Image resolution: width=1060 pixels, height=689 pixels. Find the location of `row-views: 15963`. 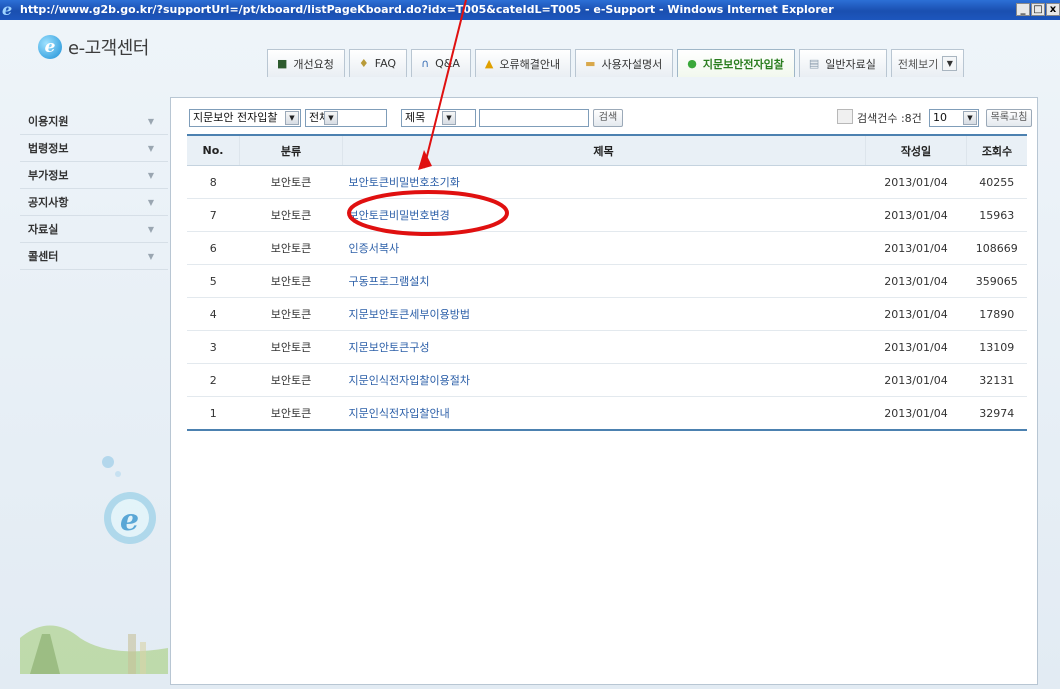

row-views: 15963 is located at coordinates (996, 215).